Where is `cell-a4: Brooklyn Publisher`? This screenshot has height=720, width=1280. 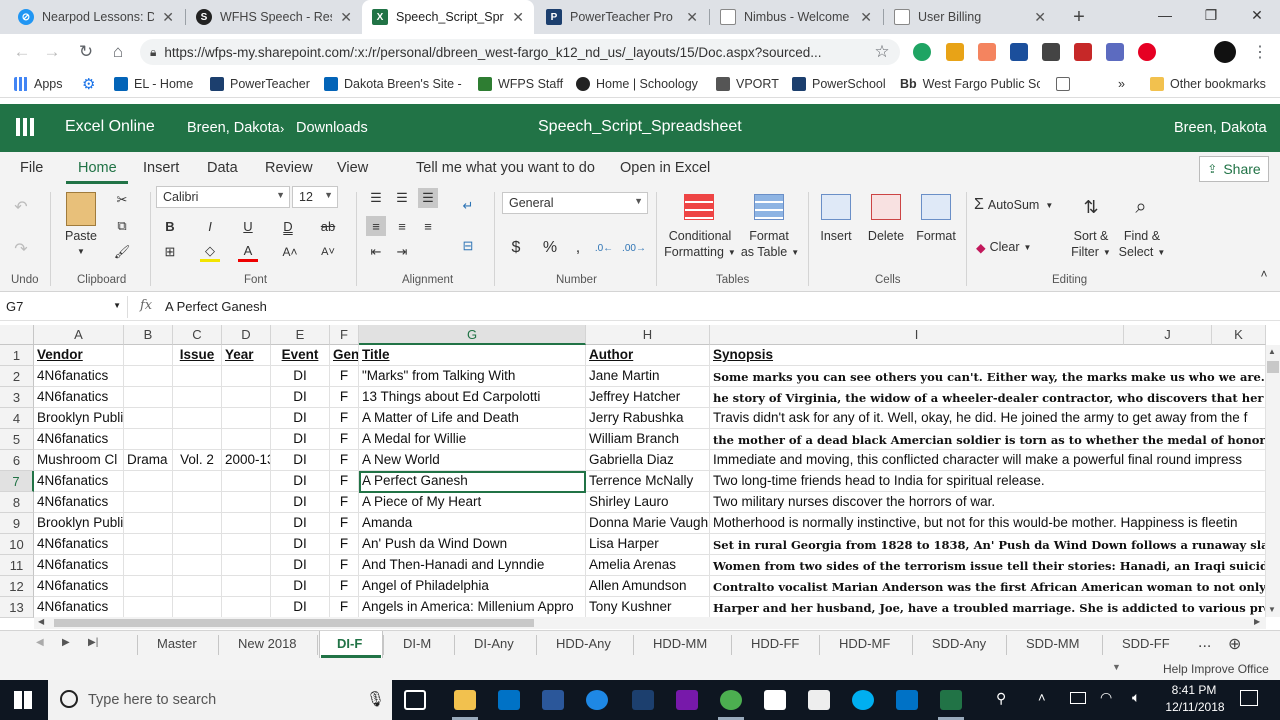 cell-a4: Brooklyn Publisher is located at coordinates (79, 418).